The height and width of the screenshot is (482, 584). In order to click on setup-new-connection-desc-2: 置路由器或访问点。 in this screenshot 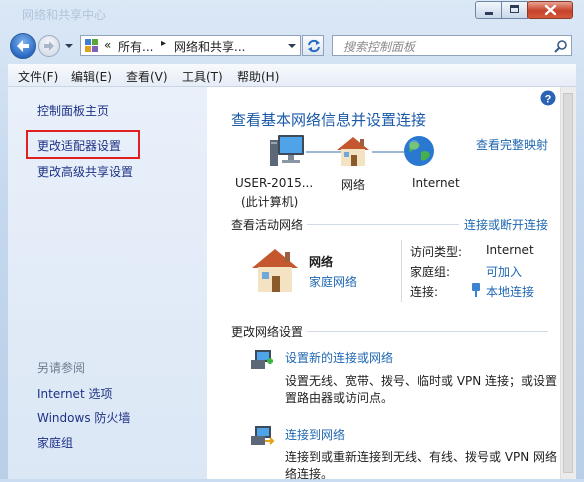, I will do `click(339, 398)`.